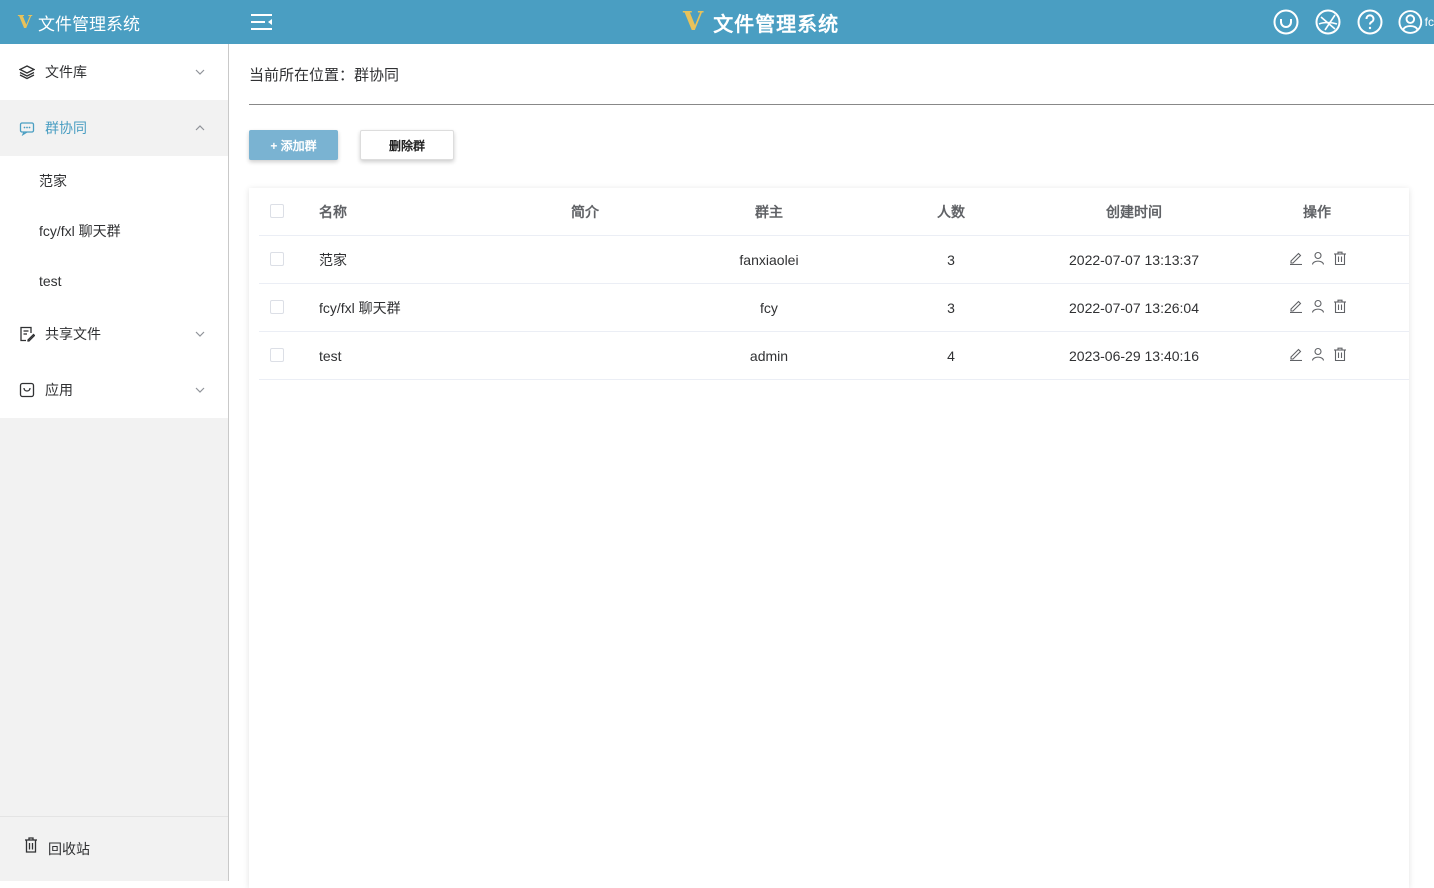 The width and height of the screenshot is (1434, 888). I want to click on cell-created: 2023-06-29 13:40:16, so click(1134, 355).